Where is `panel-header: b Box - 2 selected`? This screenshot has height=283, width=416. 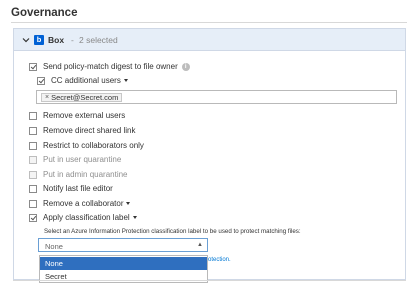
panel-header: b Box - 2 selected is located at coordinates (209, 40).